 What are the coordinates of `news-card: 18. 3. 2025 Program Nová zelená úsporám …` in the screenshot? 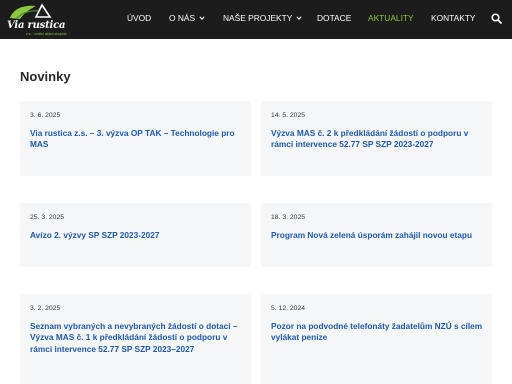 It's located at (376, 235).